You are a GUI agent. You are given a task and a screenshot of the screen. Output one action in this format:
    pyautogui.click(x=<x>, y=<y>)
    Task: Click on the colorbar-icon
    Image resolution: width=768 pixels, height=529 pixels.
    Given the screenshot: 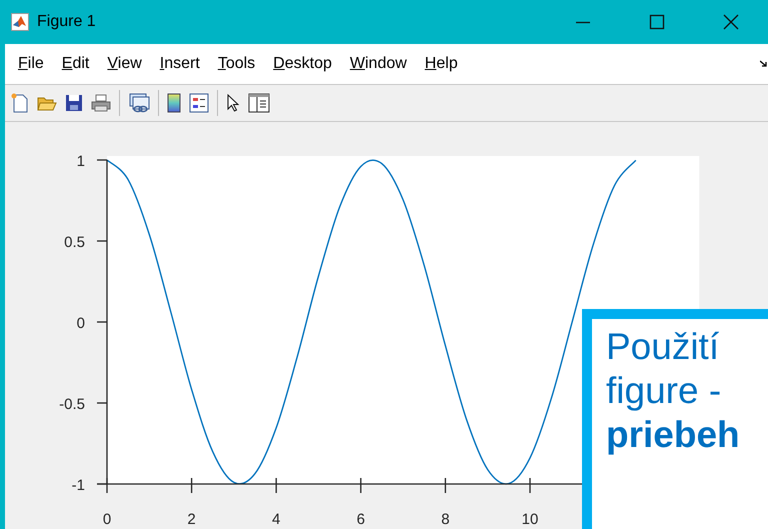 What is the action you would take?
    pyautogui.click(x=174, y=103)
    